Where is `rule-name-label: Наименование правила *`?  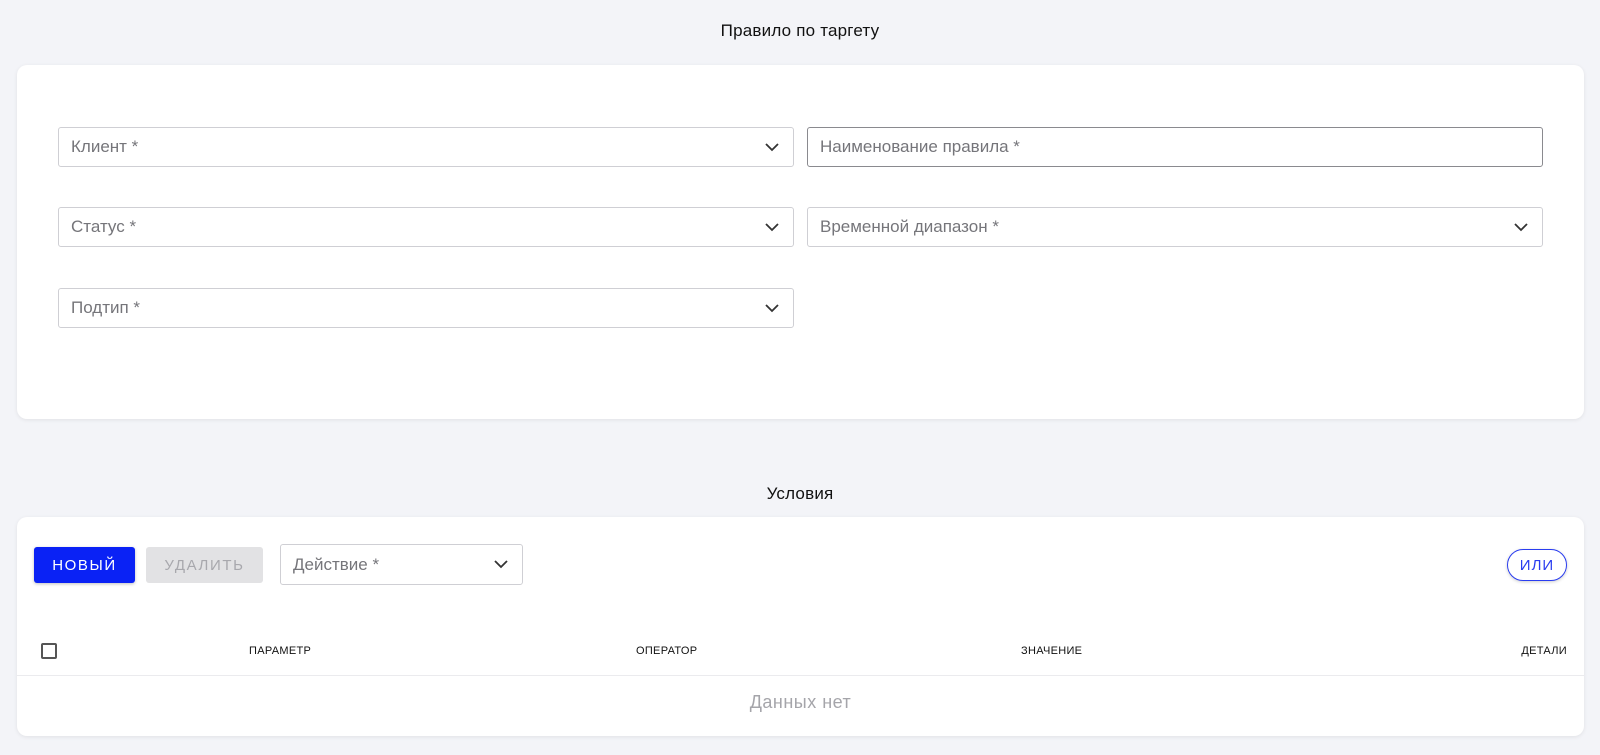
rule-name-label: Наименование правила * is located at coordinates (920, 146).